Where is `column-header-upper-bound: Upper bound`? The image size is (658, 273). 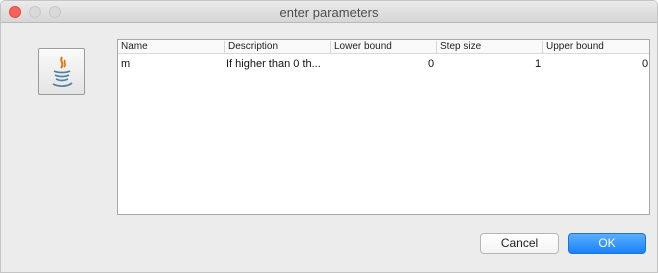 column-header-upper-bound: Upper bound is located at coordinates (573, 47).